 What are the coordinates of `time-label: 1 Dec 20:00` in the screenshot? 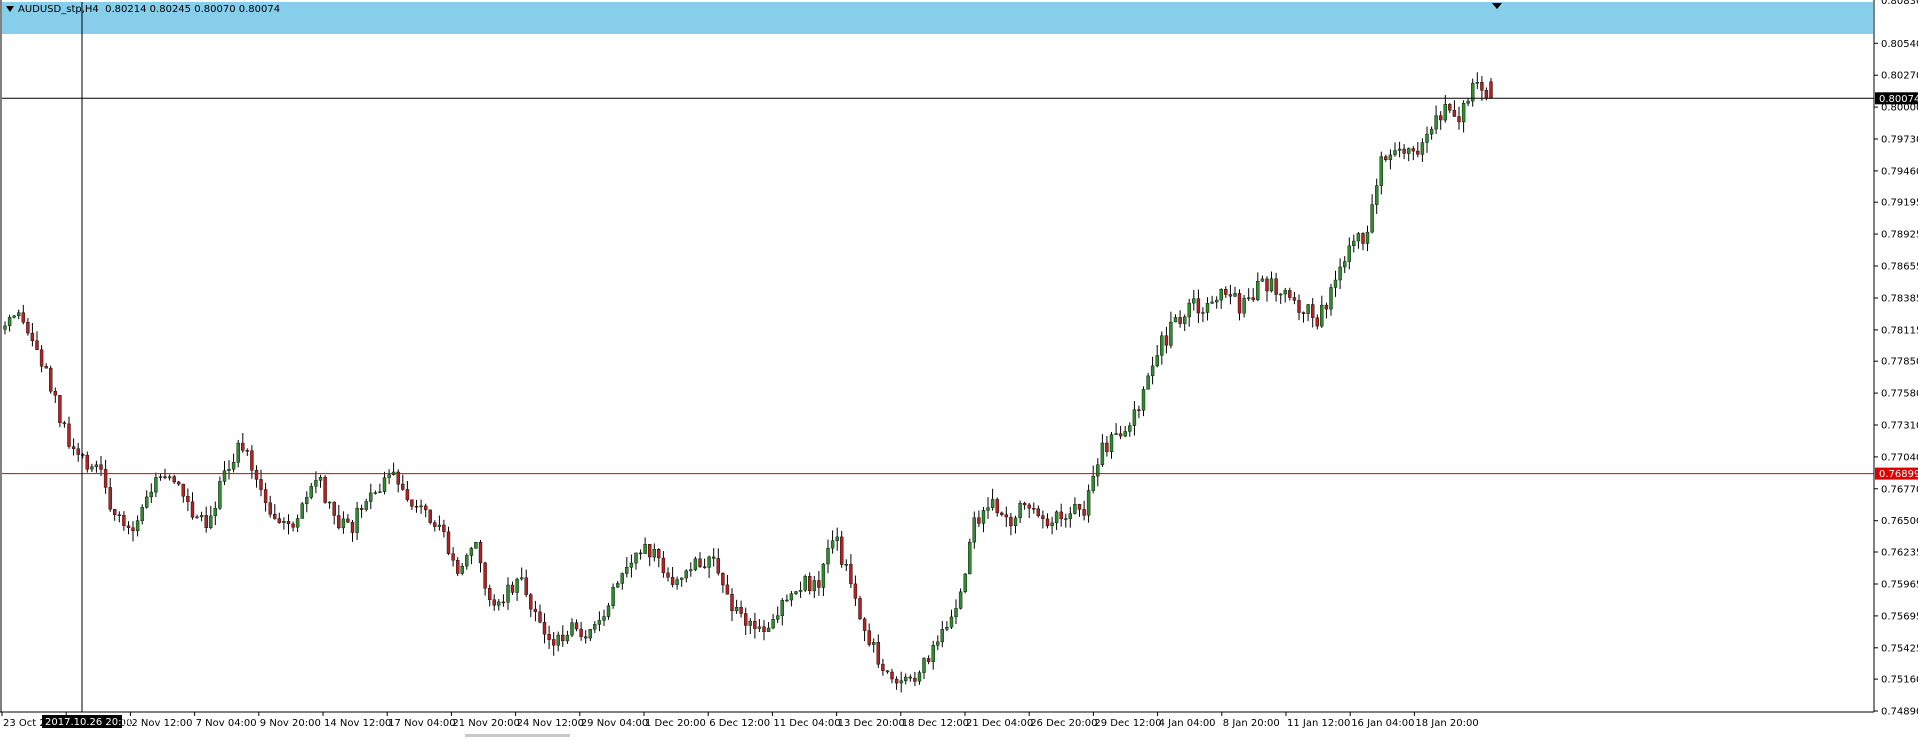 It's located at (675, 723).